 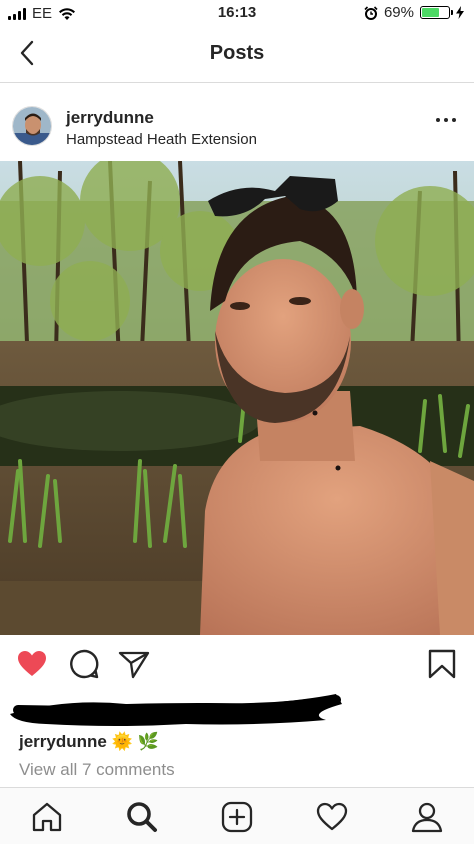 I want to click on caption-username: jerrydunne, so click(x=63, y=741).